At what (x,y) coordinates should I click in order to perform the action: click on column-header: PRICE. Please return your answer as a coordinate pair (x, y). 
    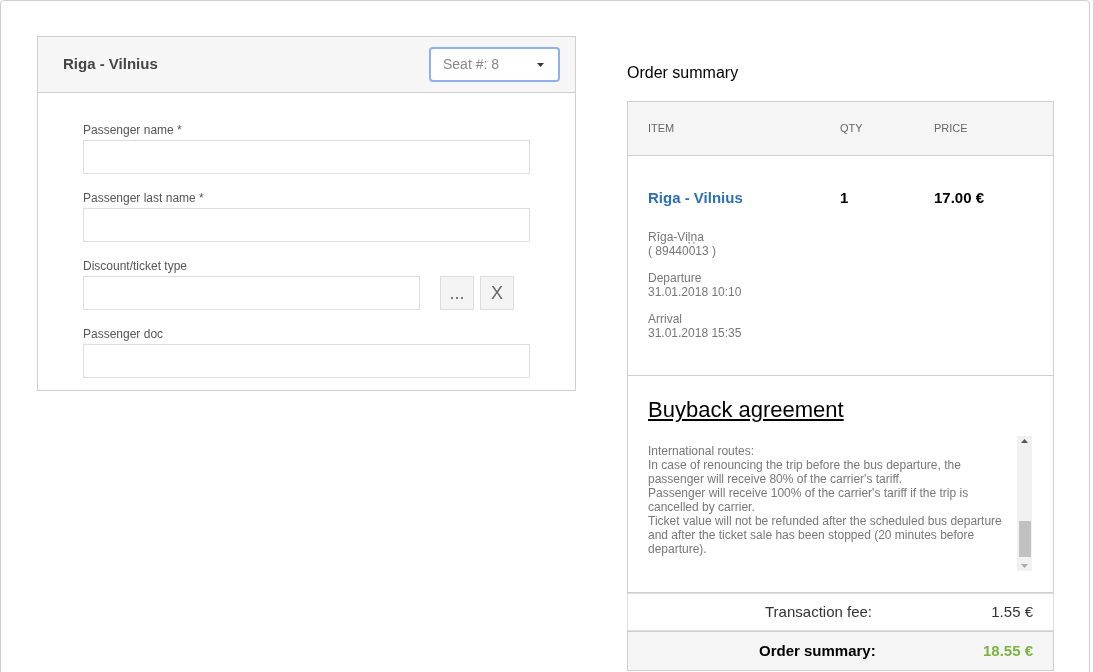
    Looking at the image, I should click on (951, 129).